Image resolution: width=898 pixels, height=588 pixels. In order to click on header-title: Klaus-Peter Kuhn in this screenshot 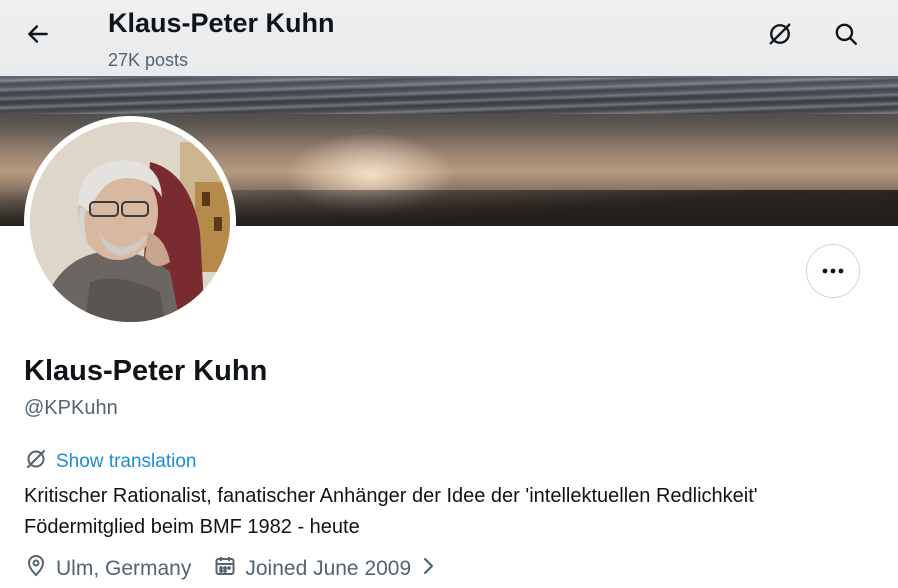, I will do `click(221, 23)`.